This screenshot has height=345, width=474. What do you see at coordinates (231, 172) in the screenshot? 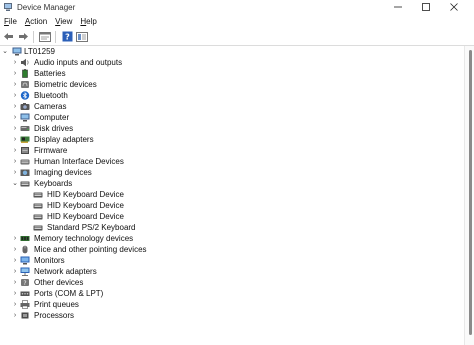
I see `category-imaging-devices: › Imaging devices` at bounding box center [231, 172].